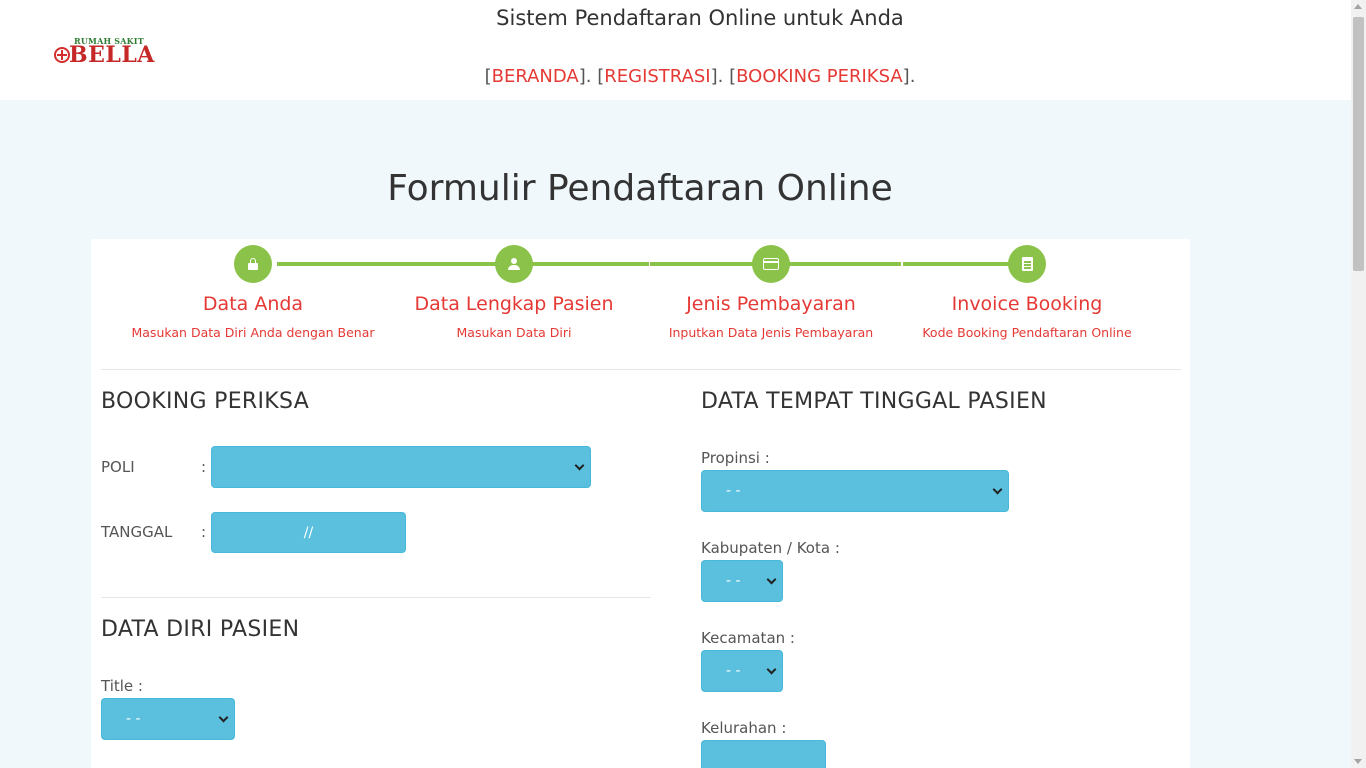  I want to click on step-2-circle, so click(514, 264).